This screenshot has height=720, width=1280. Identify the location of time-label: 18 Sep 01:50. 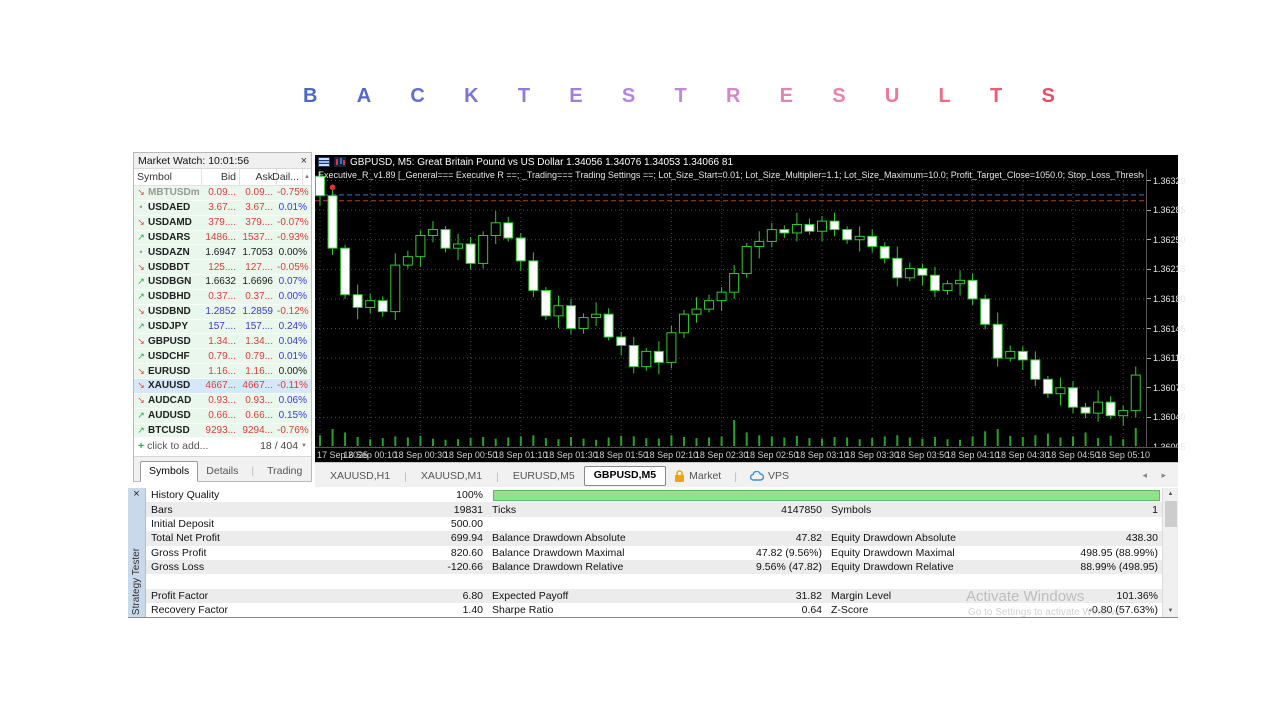
(621, 455).